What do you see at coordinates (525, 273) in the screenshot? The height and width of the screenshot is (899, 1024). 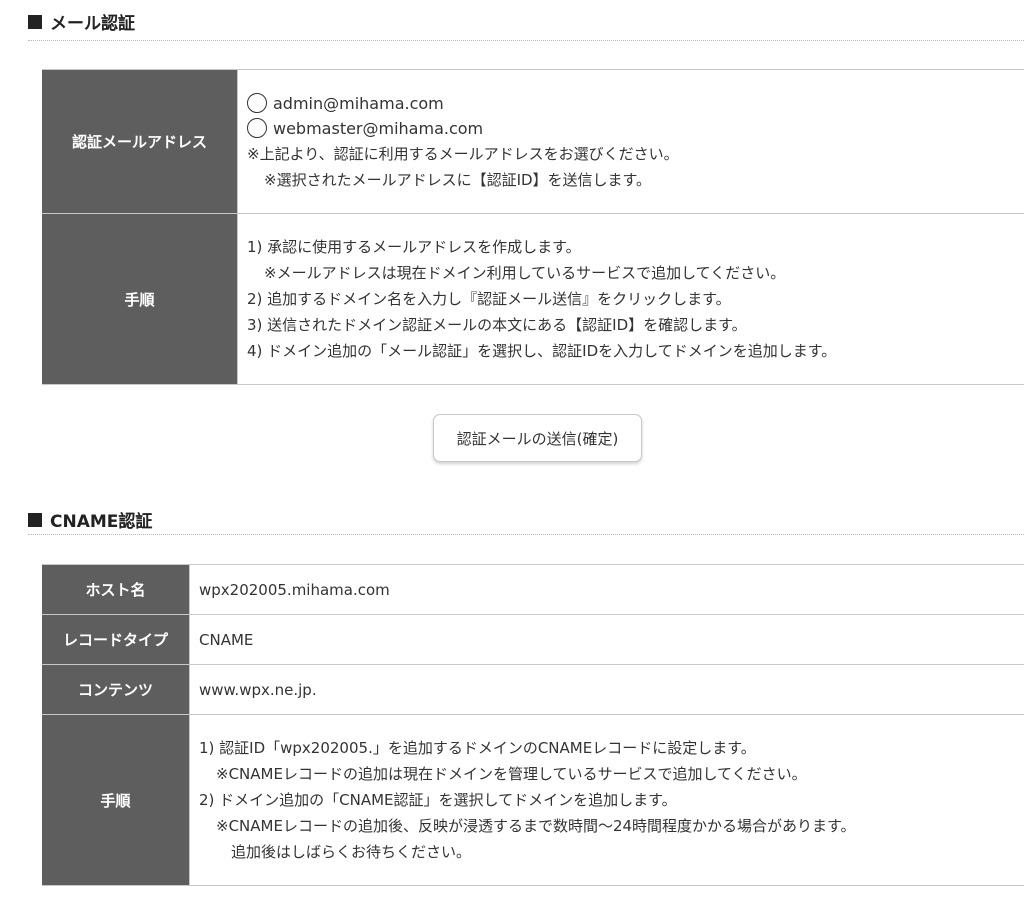 I see `mail-step-1-note: ※メールアドレスは現在ドメイン利用しているサービスで追加してください。` at bounding box center [525, 273].